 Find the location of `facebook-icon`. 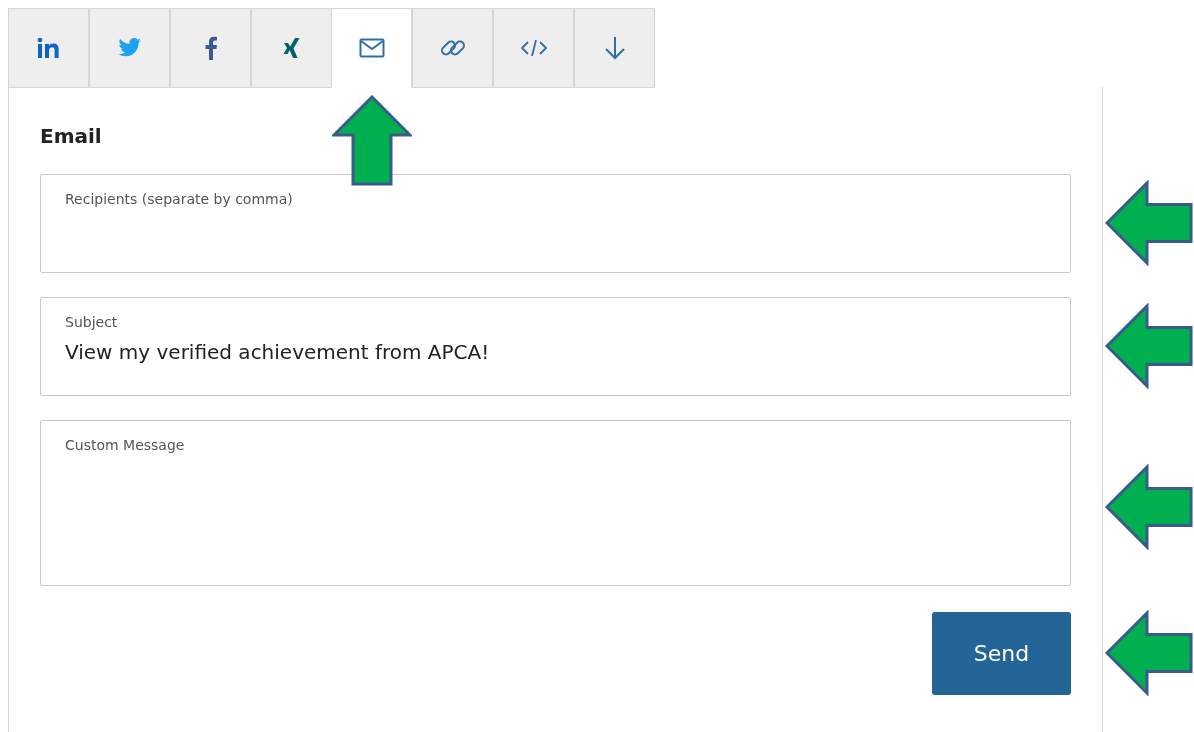

facebook-icon is located at coordinates (210, 48).